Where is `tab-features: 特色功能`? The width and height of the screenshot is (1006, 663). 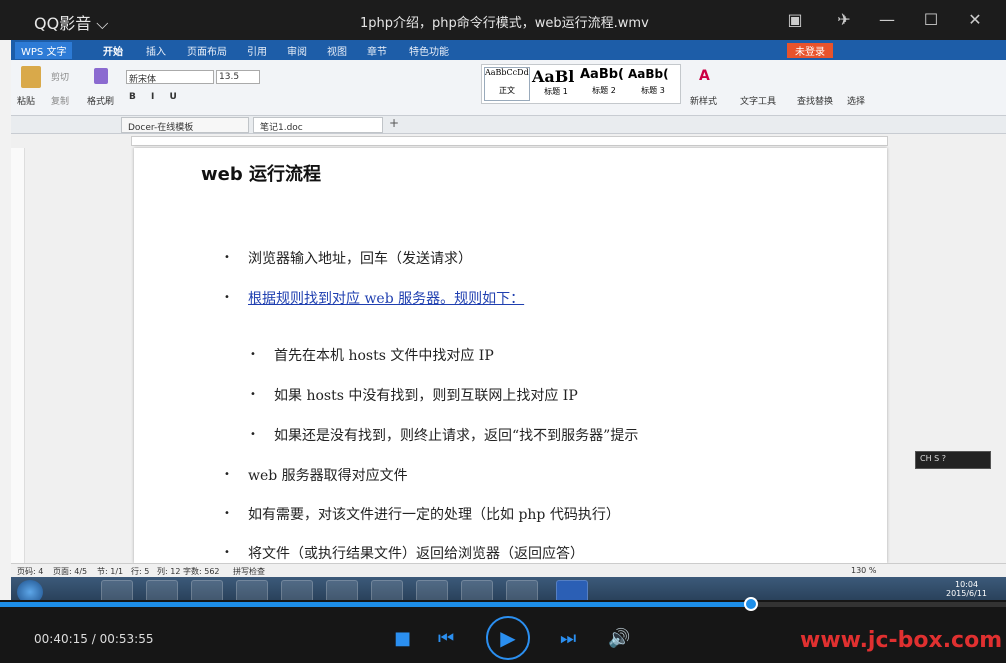
tab-features: 特色功能 is located at coordinates (429, 50).